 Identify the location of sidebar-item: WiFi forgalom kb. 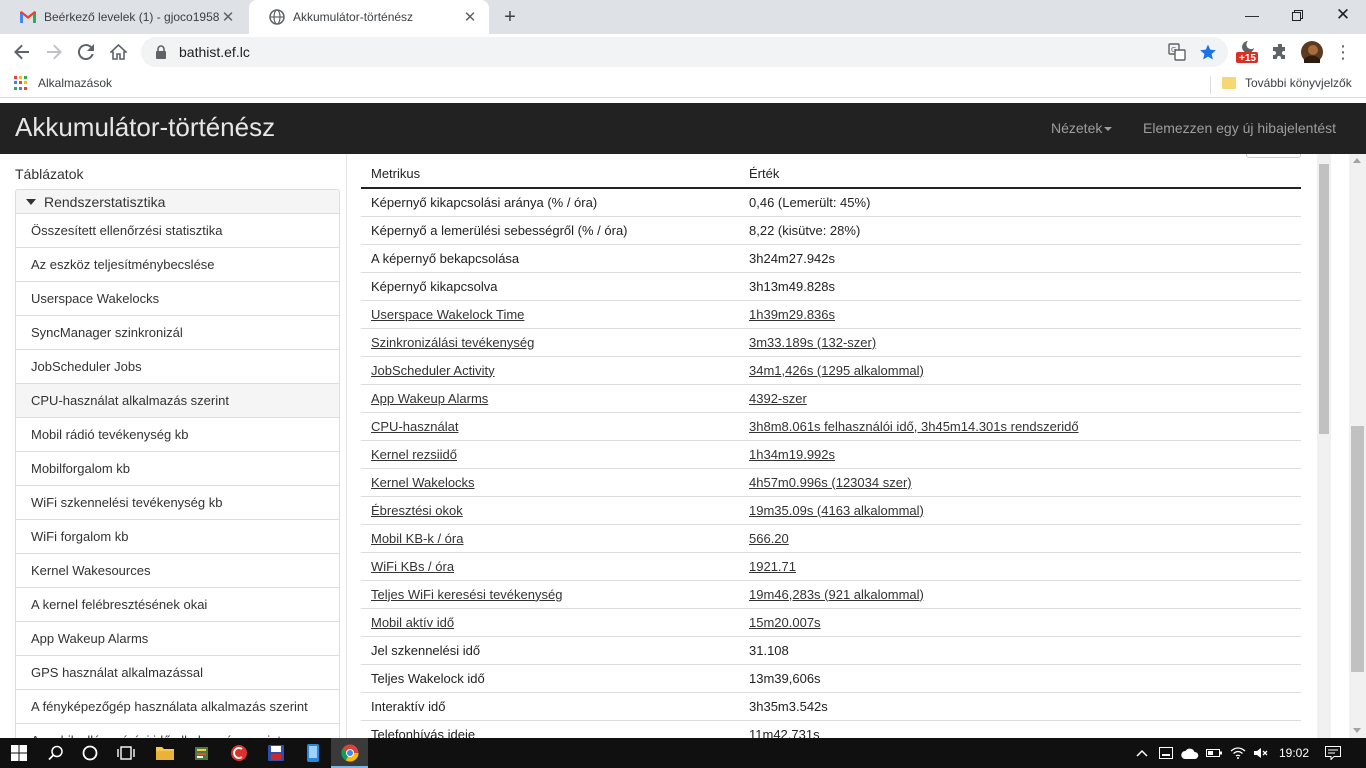
(177, 537).